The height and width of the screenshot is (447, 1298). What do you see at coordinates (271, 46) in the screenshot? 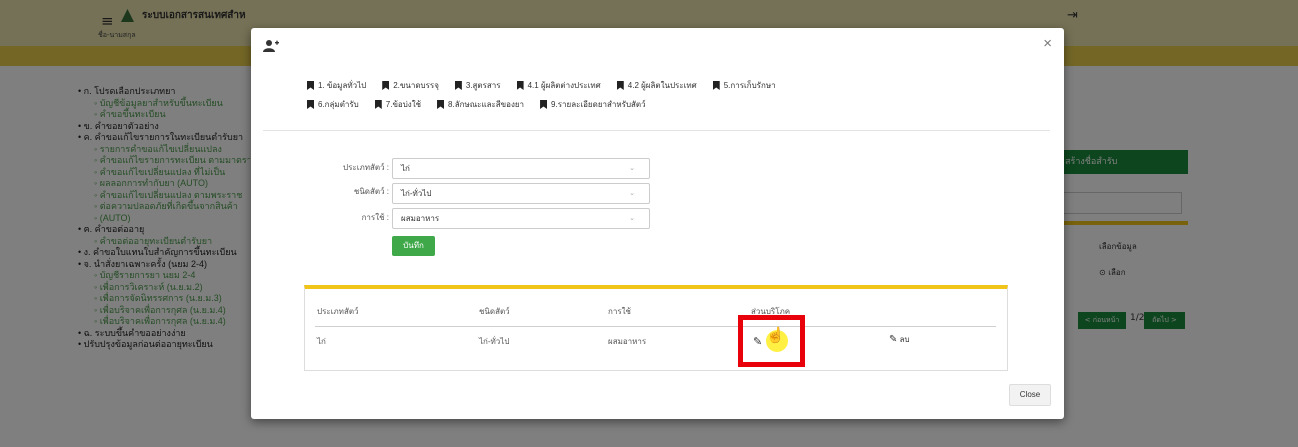
I see `add-user-icon` at bounding box center [271, 46].